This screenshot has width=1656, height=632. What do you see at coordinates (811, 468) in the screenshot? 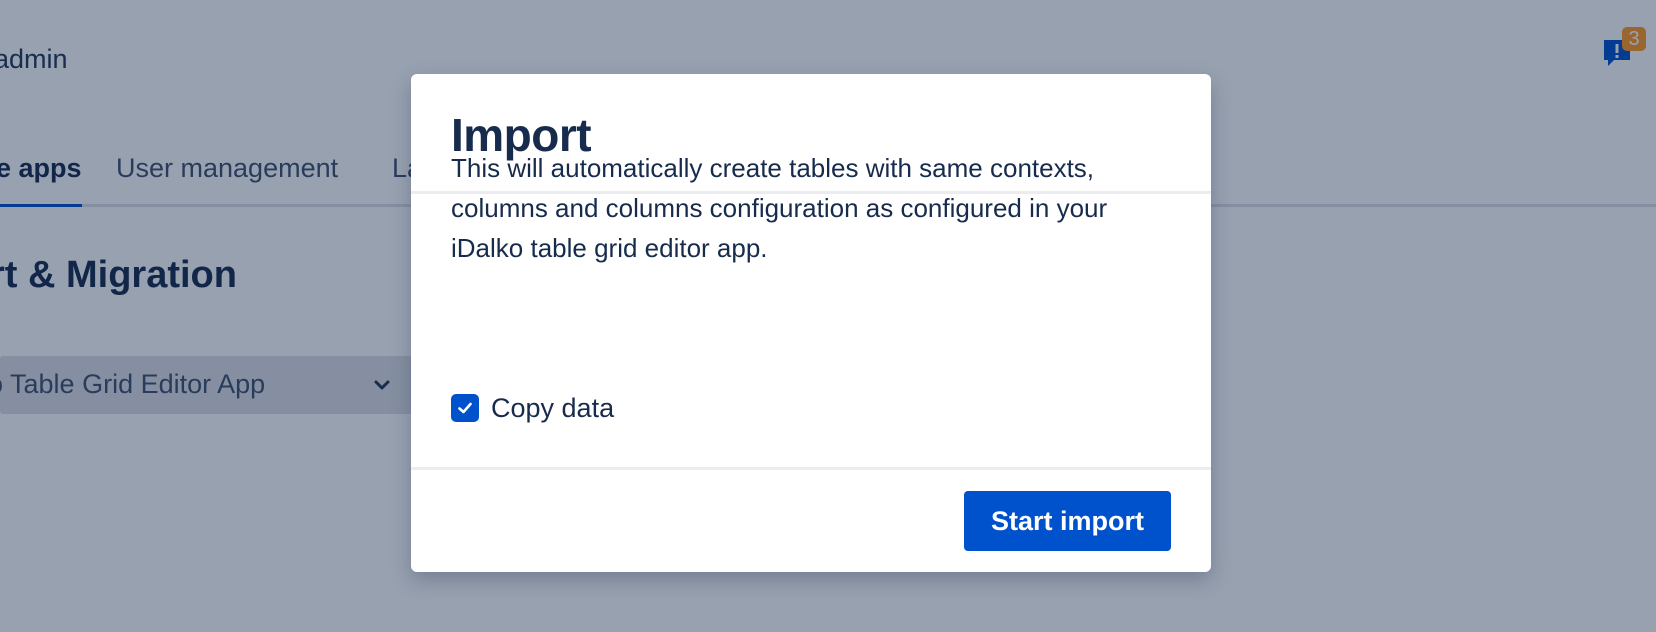
I see `footer-divider` at bounding box center [811, 468].